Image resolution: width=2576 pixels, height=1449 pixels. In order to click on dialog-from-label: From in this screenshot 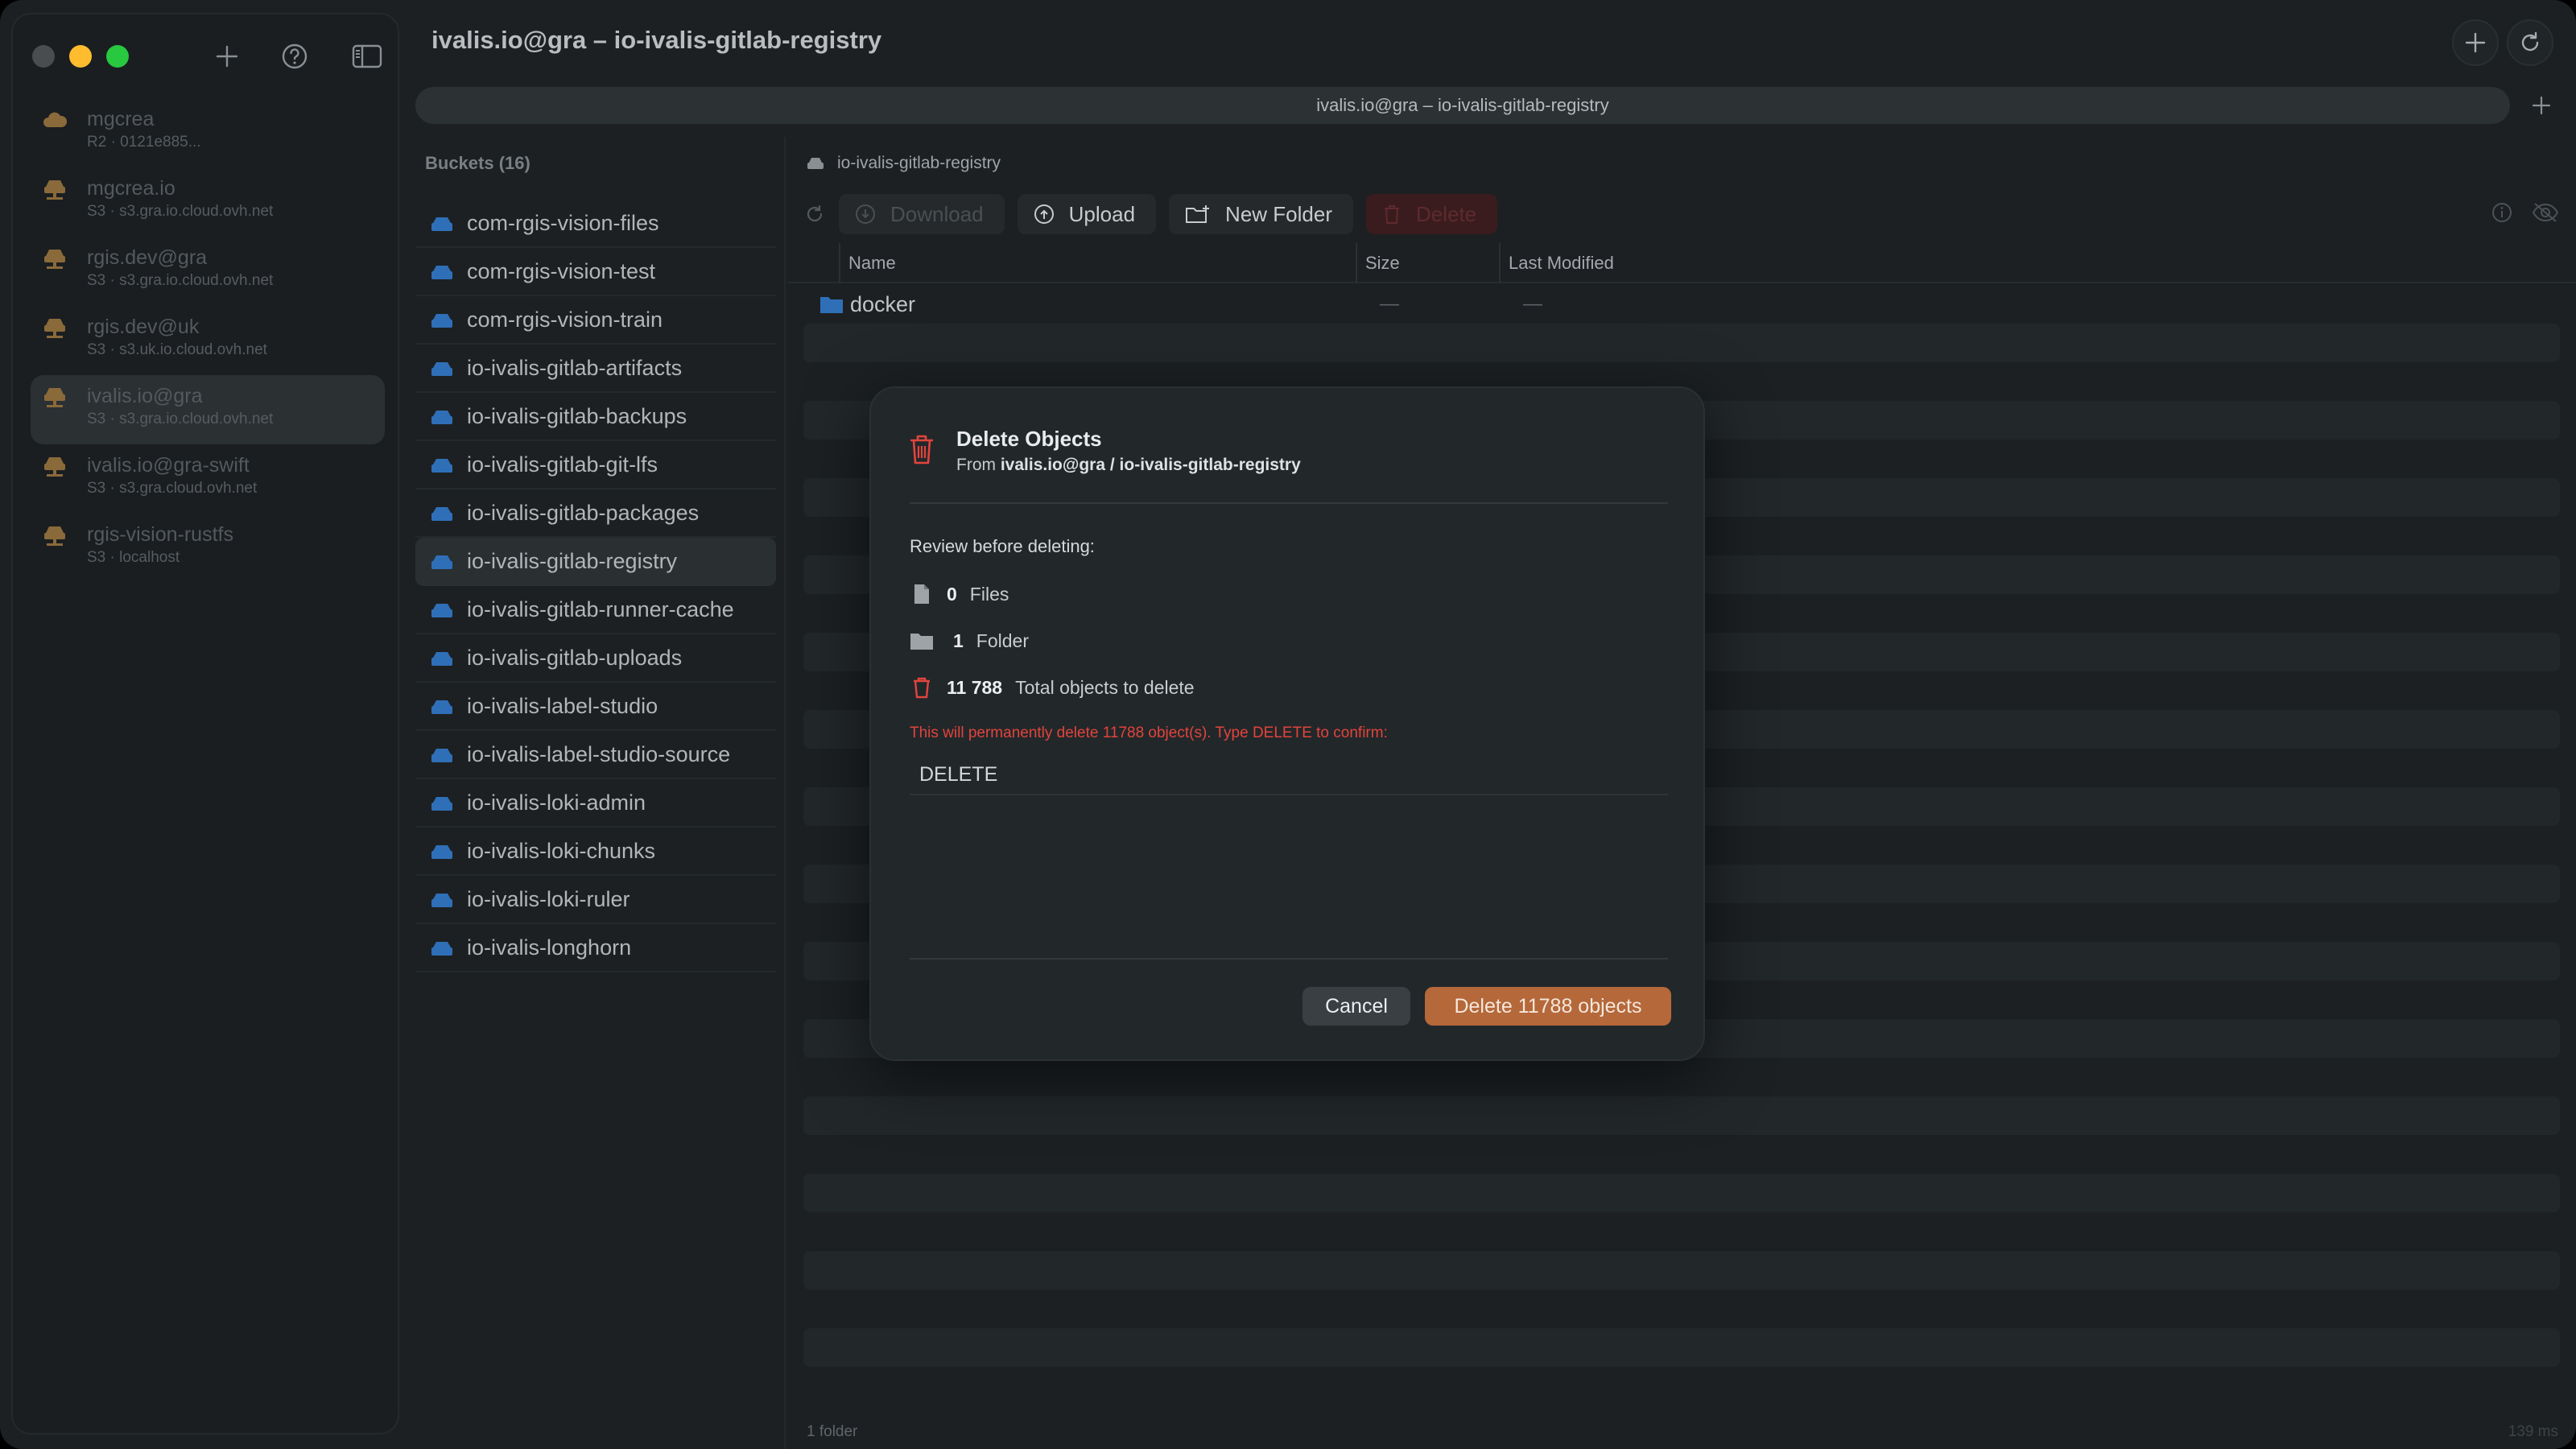, I will do `click(976, 465)`.